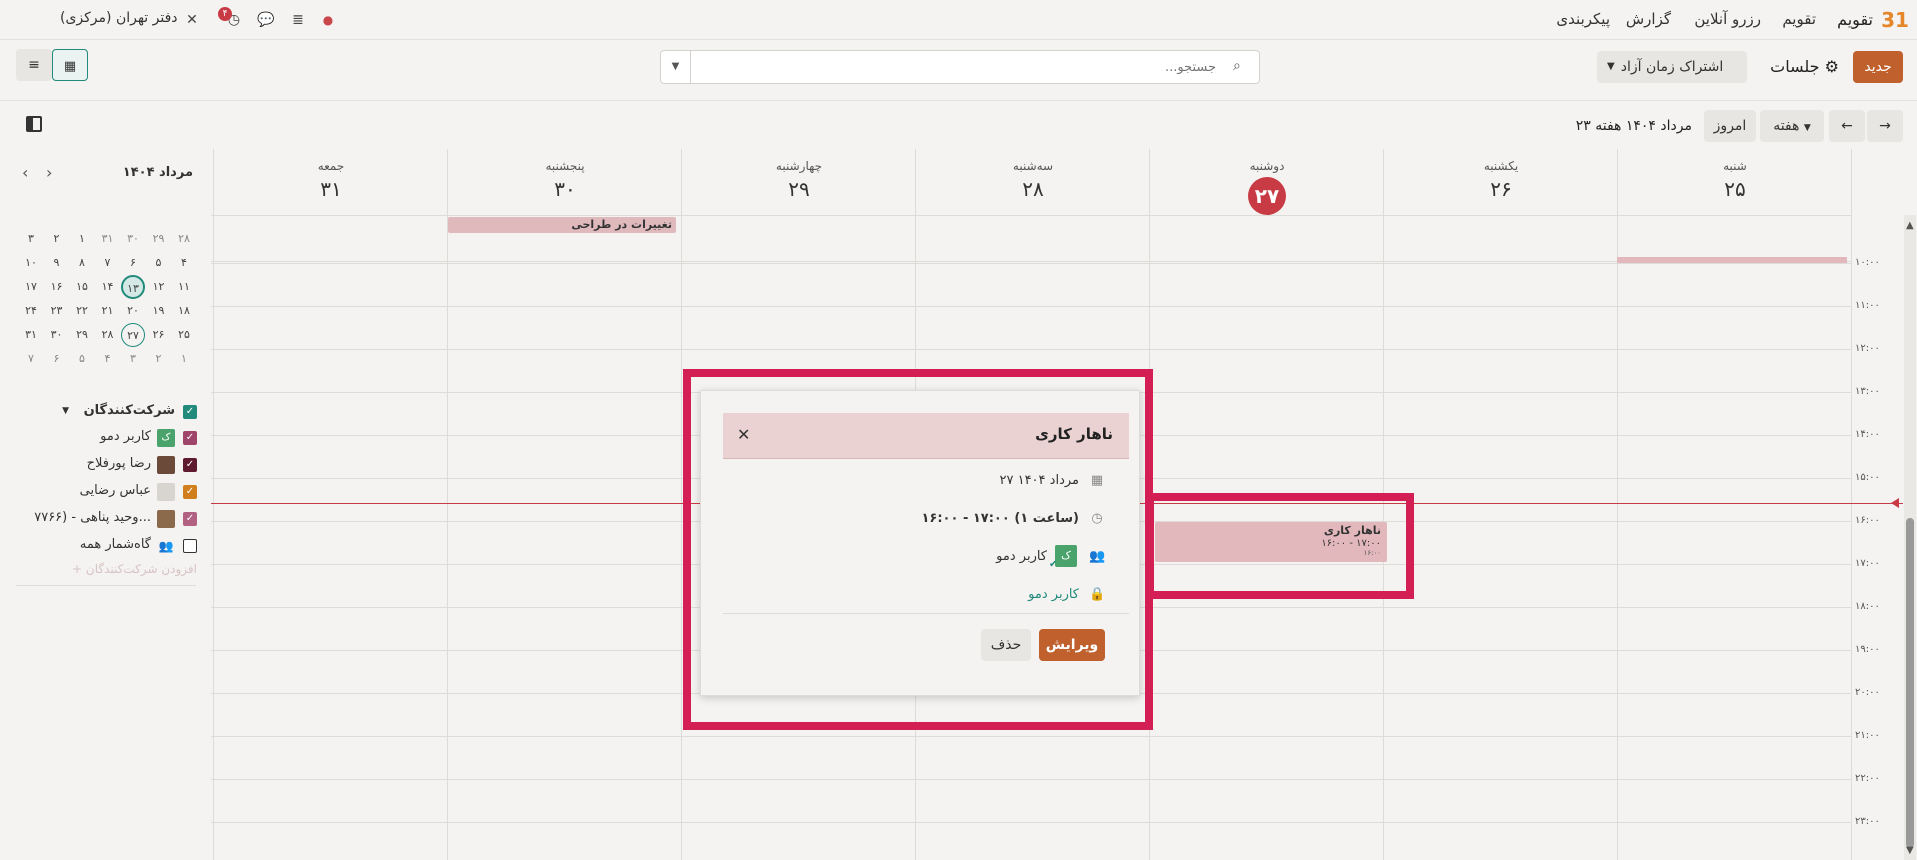 This screenshot has height=860, width=1917. Describe the element at coordinates (133, 335) in the screenshot. I see `mini-calendar-day: ۲۷` at that location.